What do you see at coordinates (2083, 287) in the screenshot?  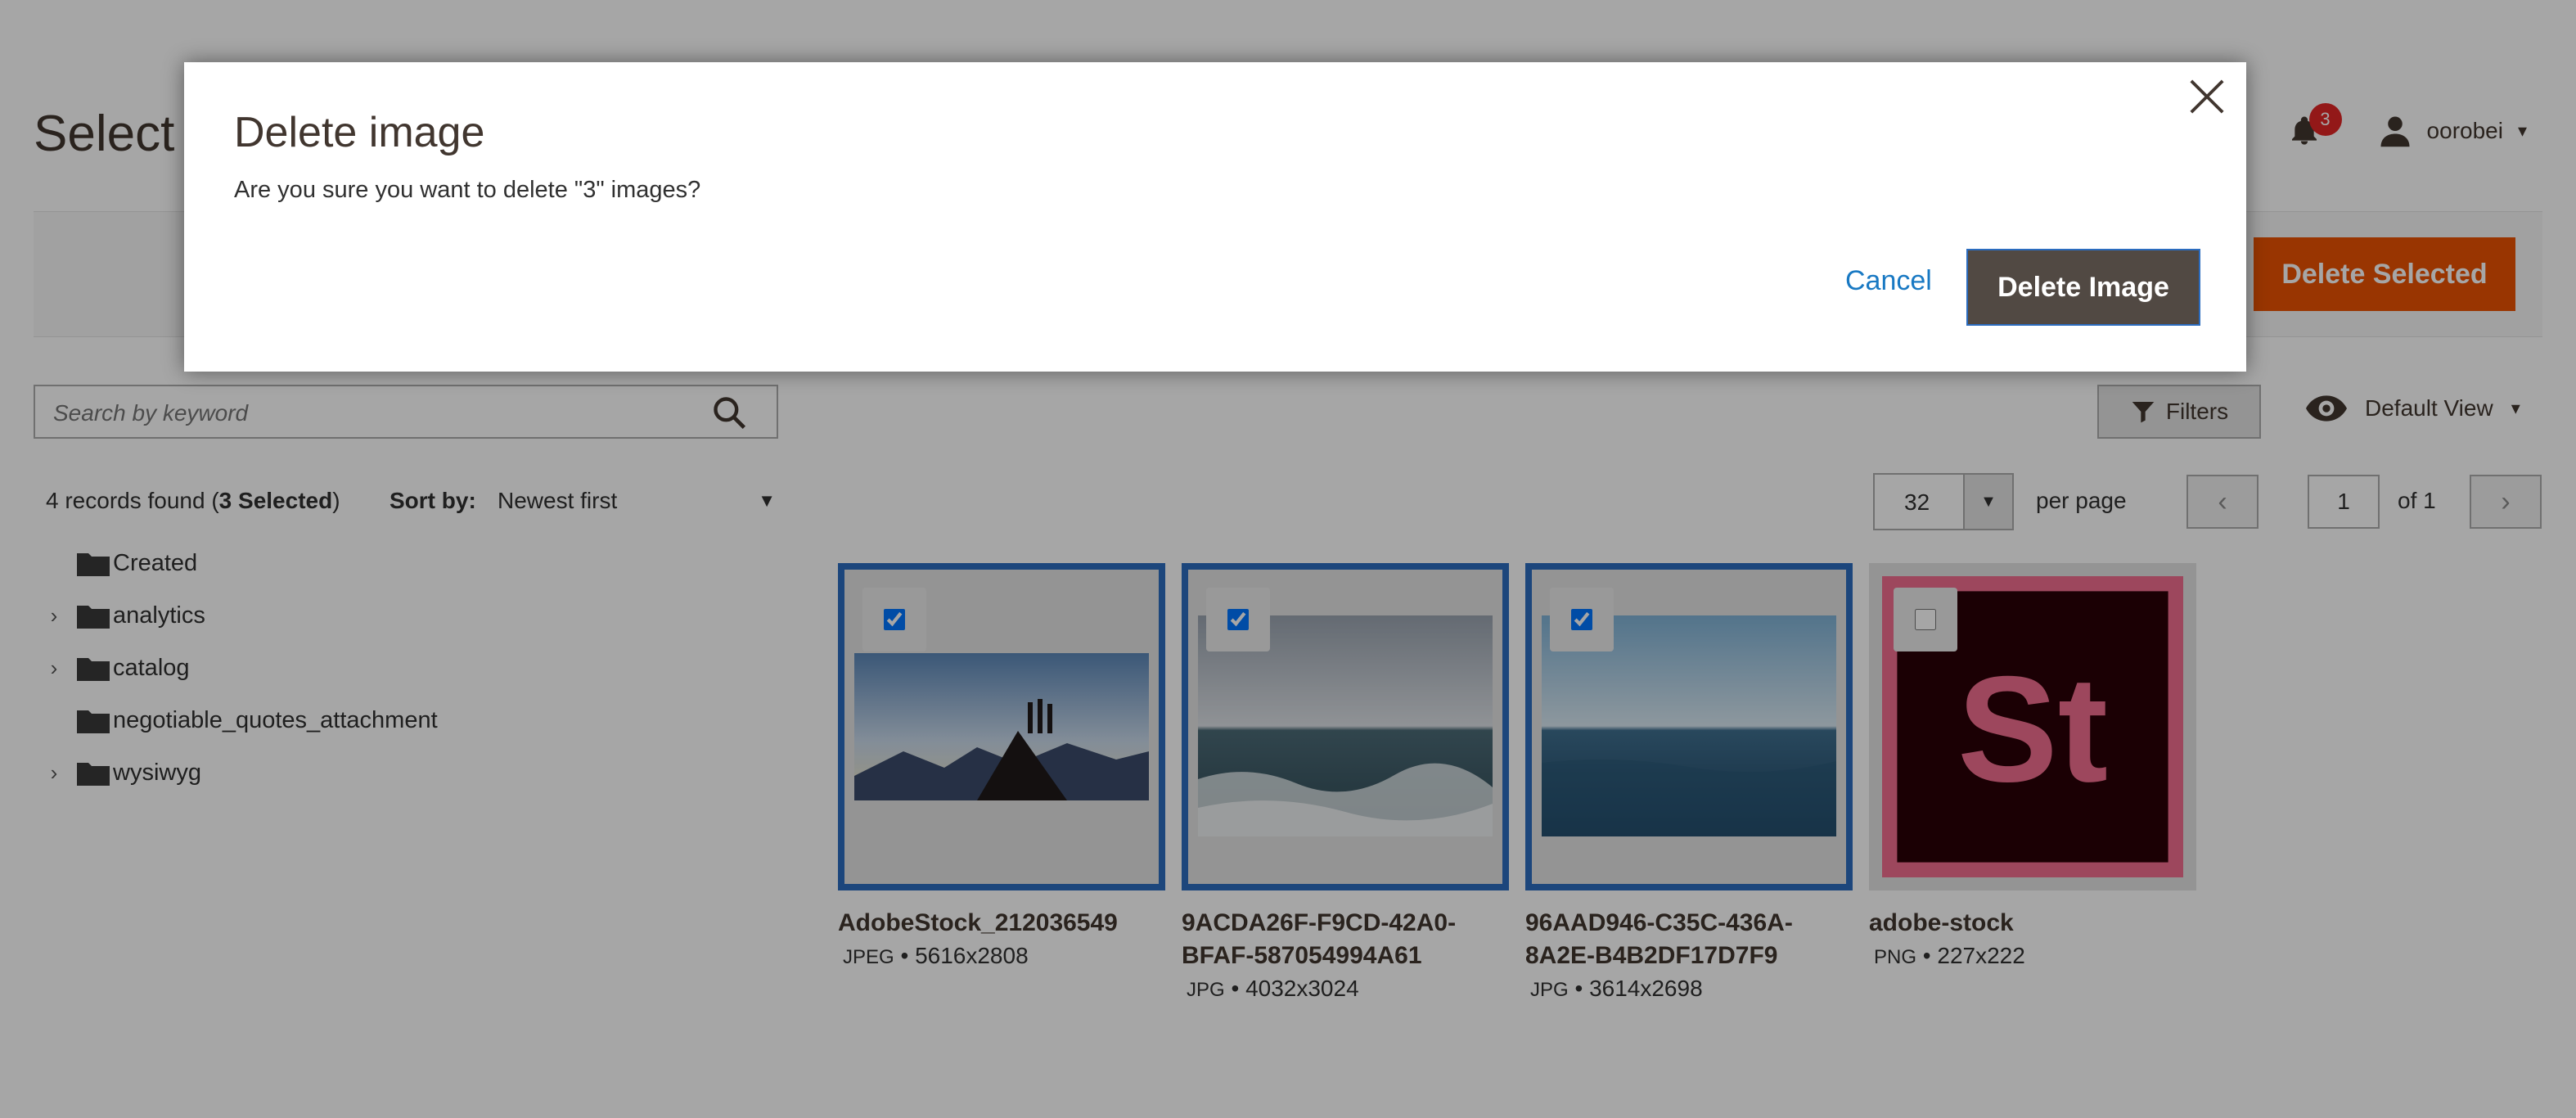 I see `delete-image-button: Delete Image` at bounding box center [2083, 287].